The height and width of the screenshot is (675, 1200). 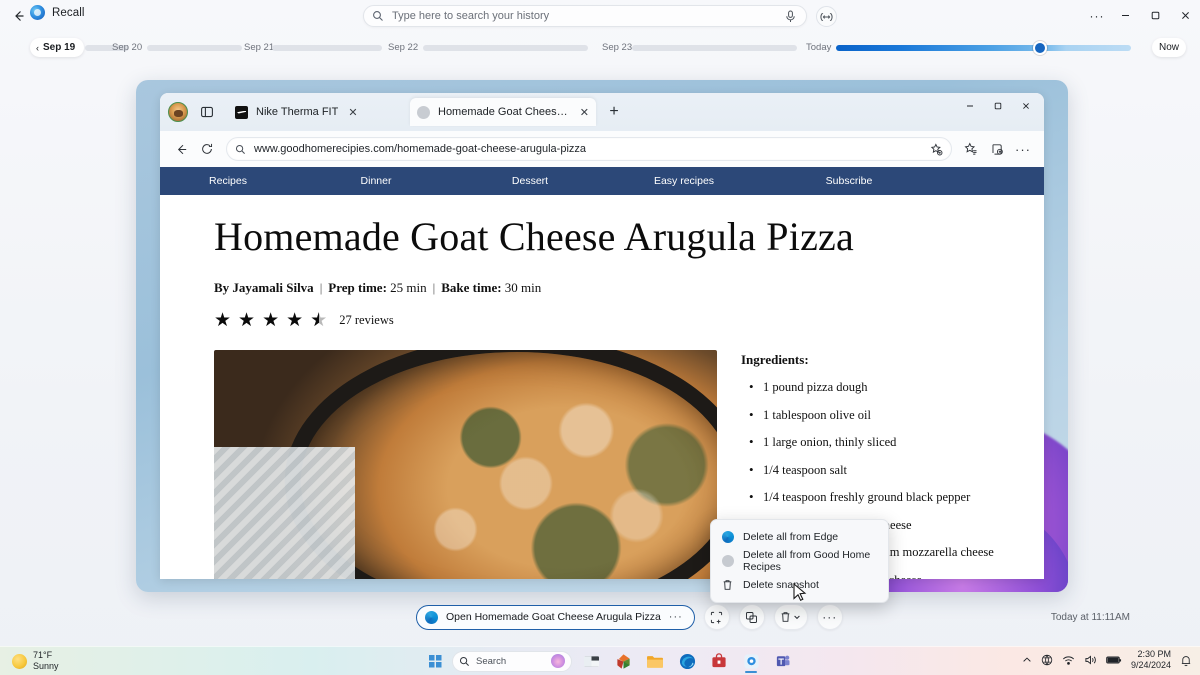 What do you see at coordinates (1155, 15) in the screenshot?
I see `recall-maximize-button` at bounding box center [1155, 15].